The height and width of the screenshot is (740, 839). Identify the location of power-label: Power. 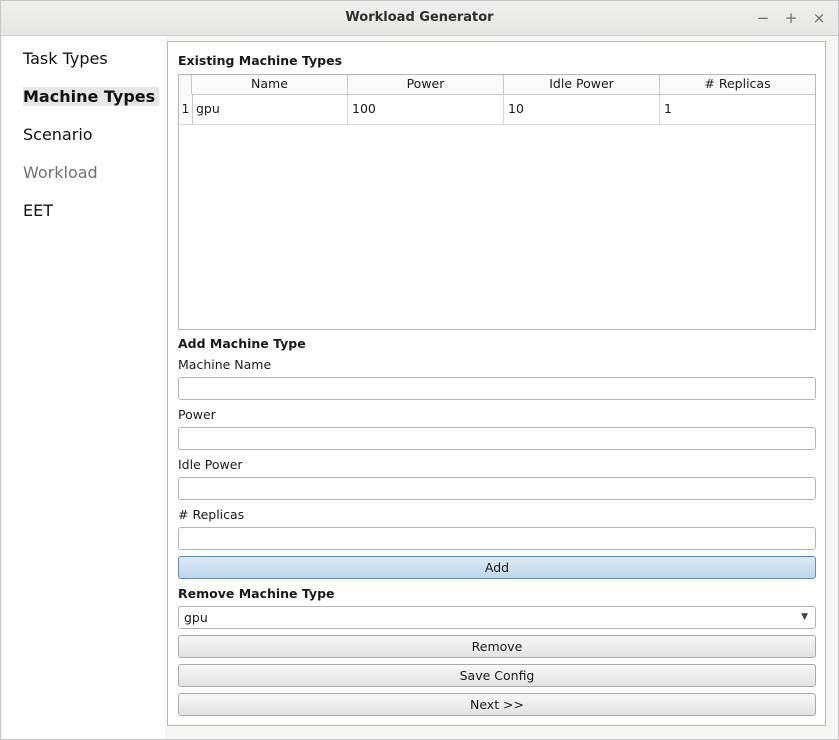
(197, 414).